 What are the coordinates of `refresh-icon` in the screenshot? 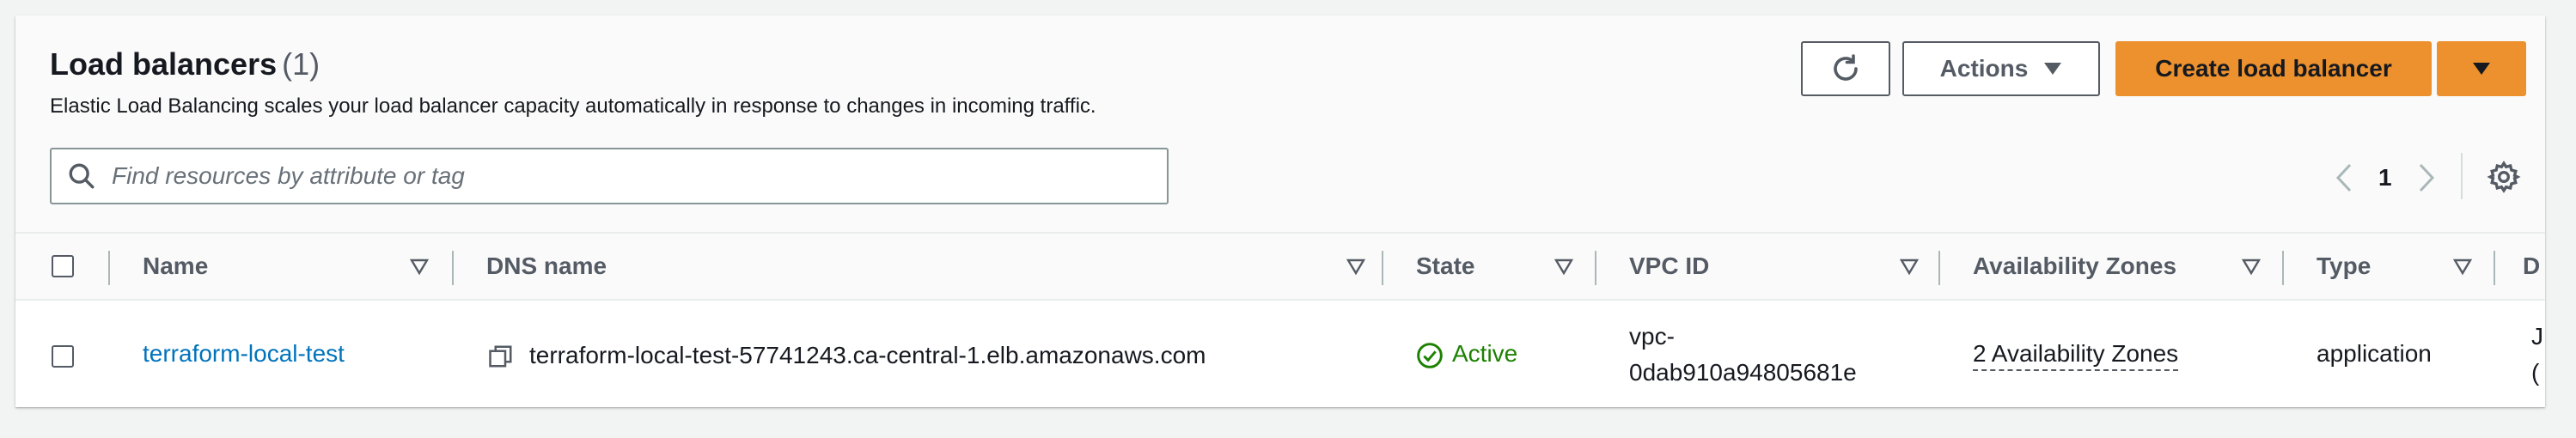 It's located at (1846, 67).